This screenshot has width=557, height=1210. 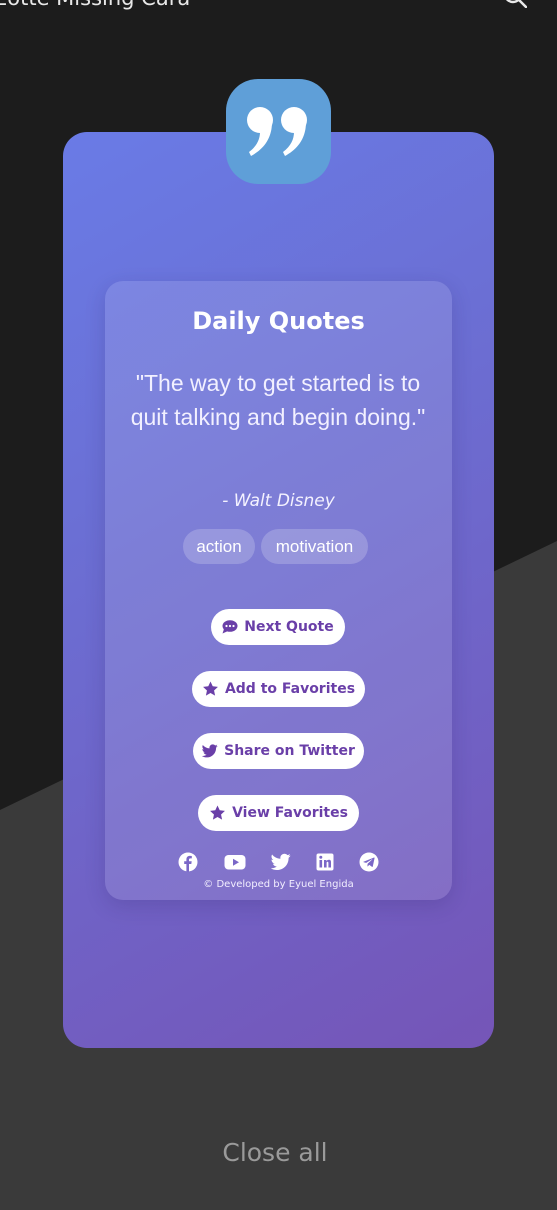 I want to click on close-all-button: Close all, so click(x=275, y=1152).